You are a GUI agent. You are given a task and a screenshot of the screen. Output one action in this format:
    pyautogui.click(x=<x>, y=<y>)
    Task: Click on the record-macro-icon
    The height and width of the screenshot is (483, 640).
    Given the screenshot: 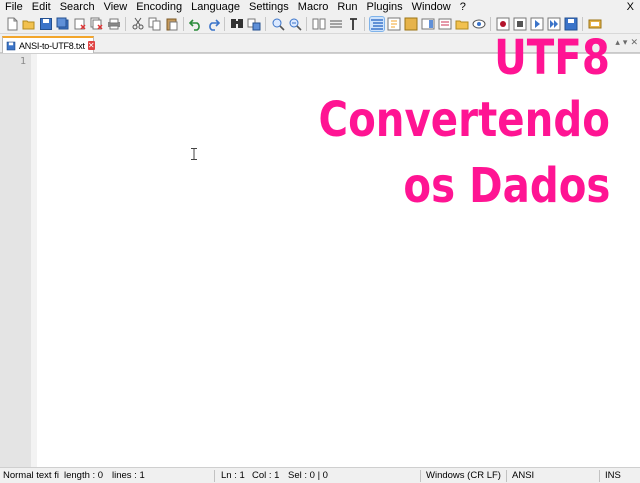 What is the action you would take?
    pyautogui.click(x=503, y=24)
    